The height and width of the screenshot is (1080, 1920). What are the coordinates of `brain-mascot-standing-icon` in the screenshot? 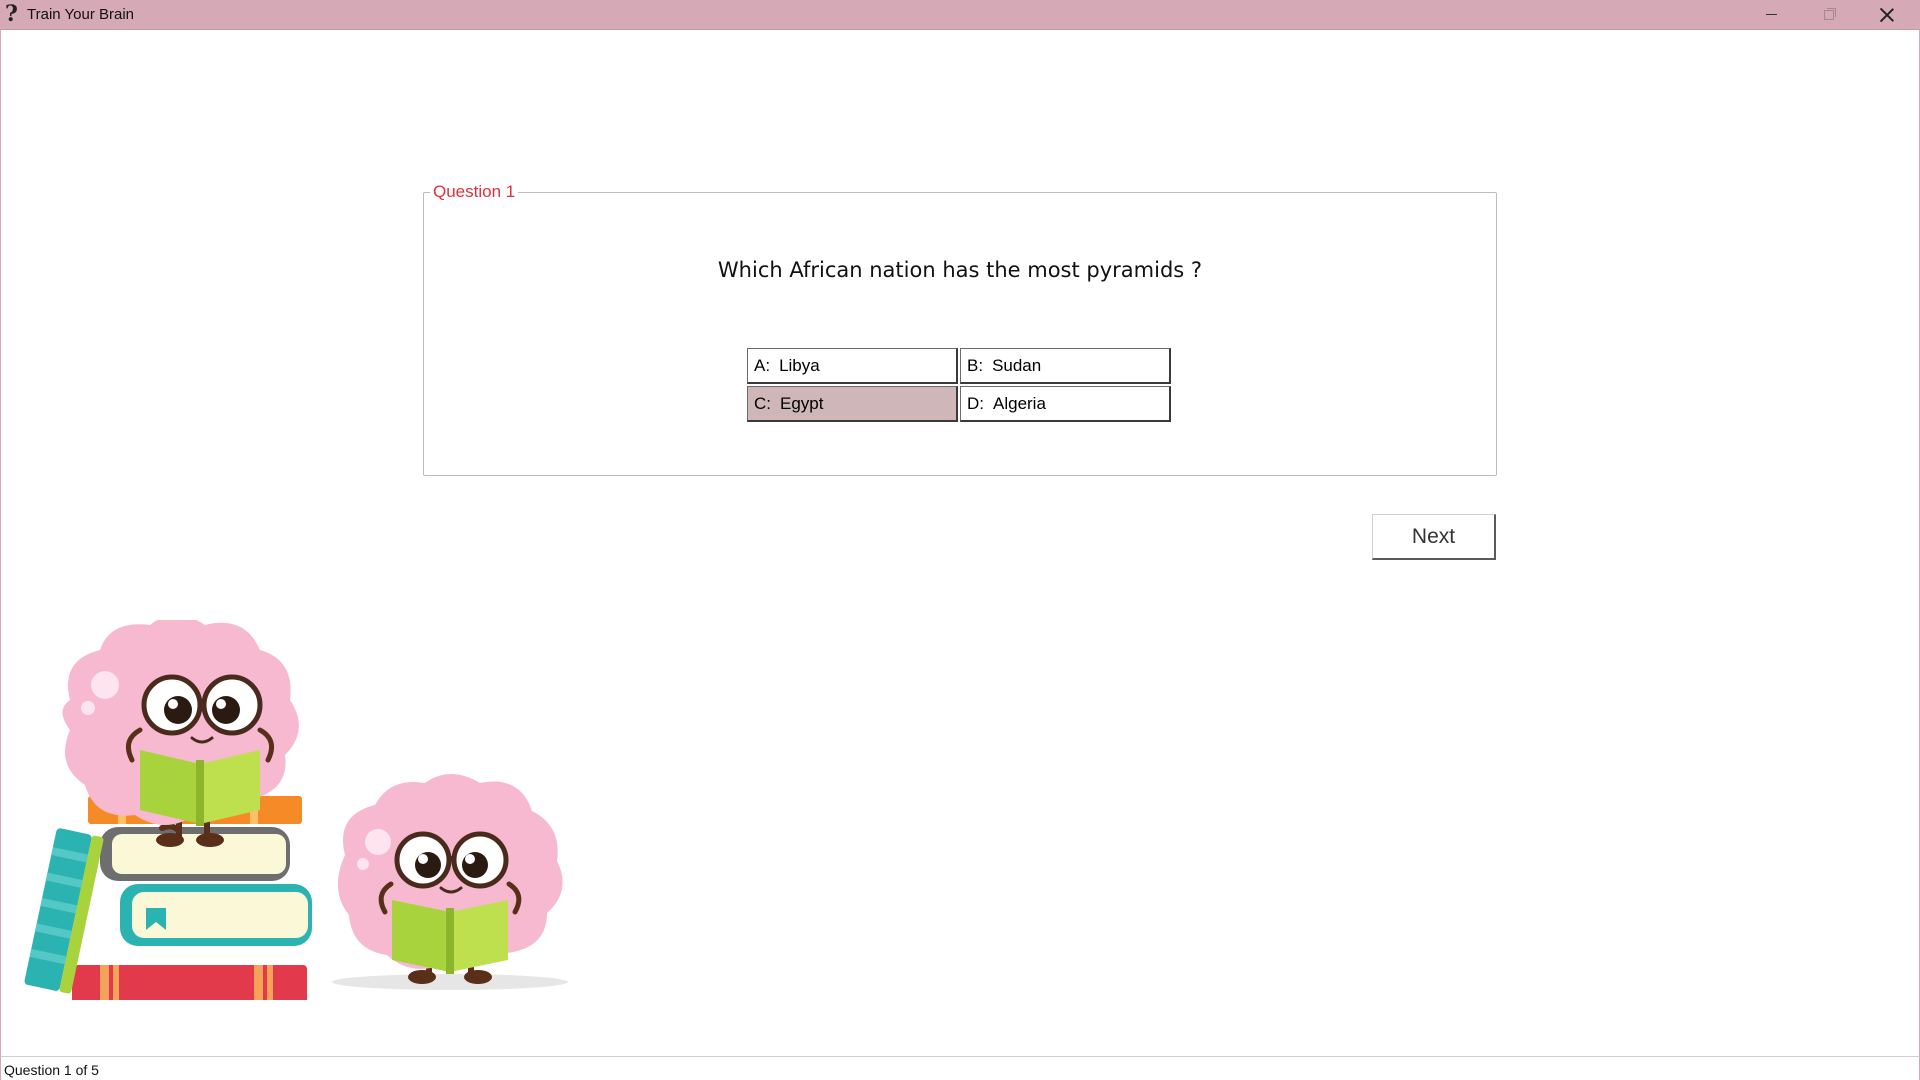 It's located at (450, 882).